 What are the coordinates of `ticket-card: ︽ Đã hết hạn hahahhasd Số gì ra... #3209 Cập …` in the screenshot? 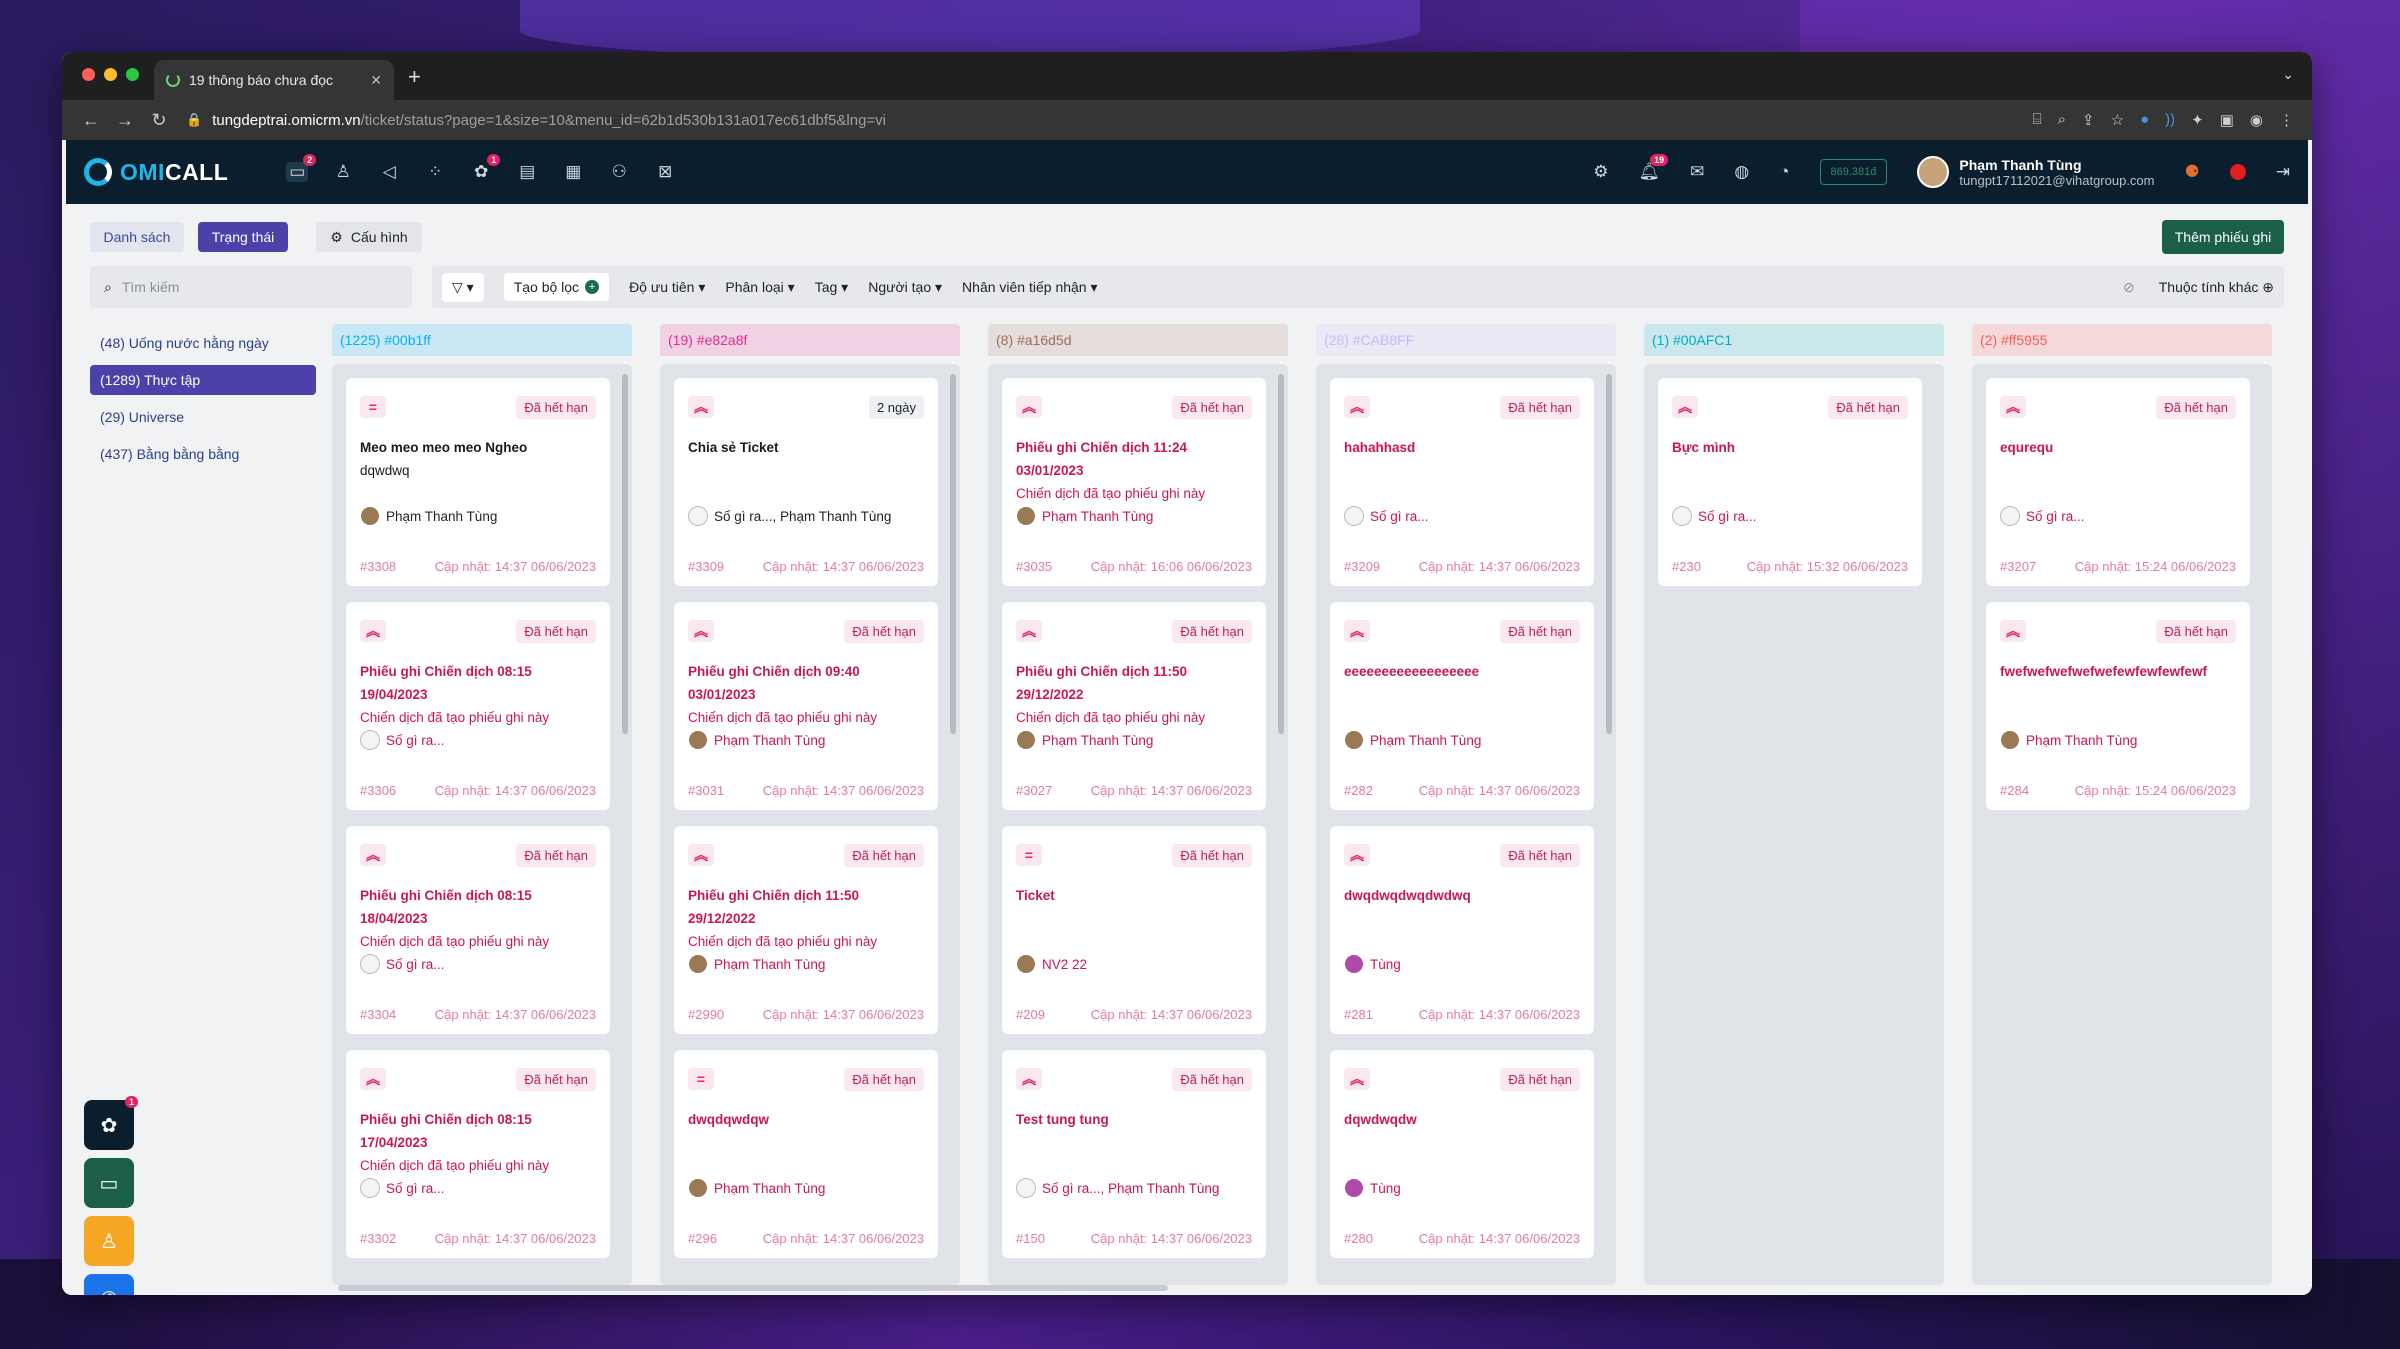 It's located at (1462, 482).